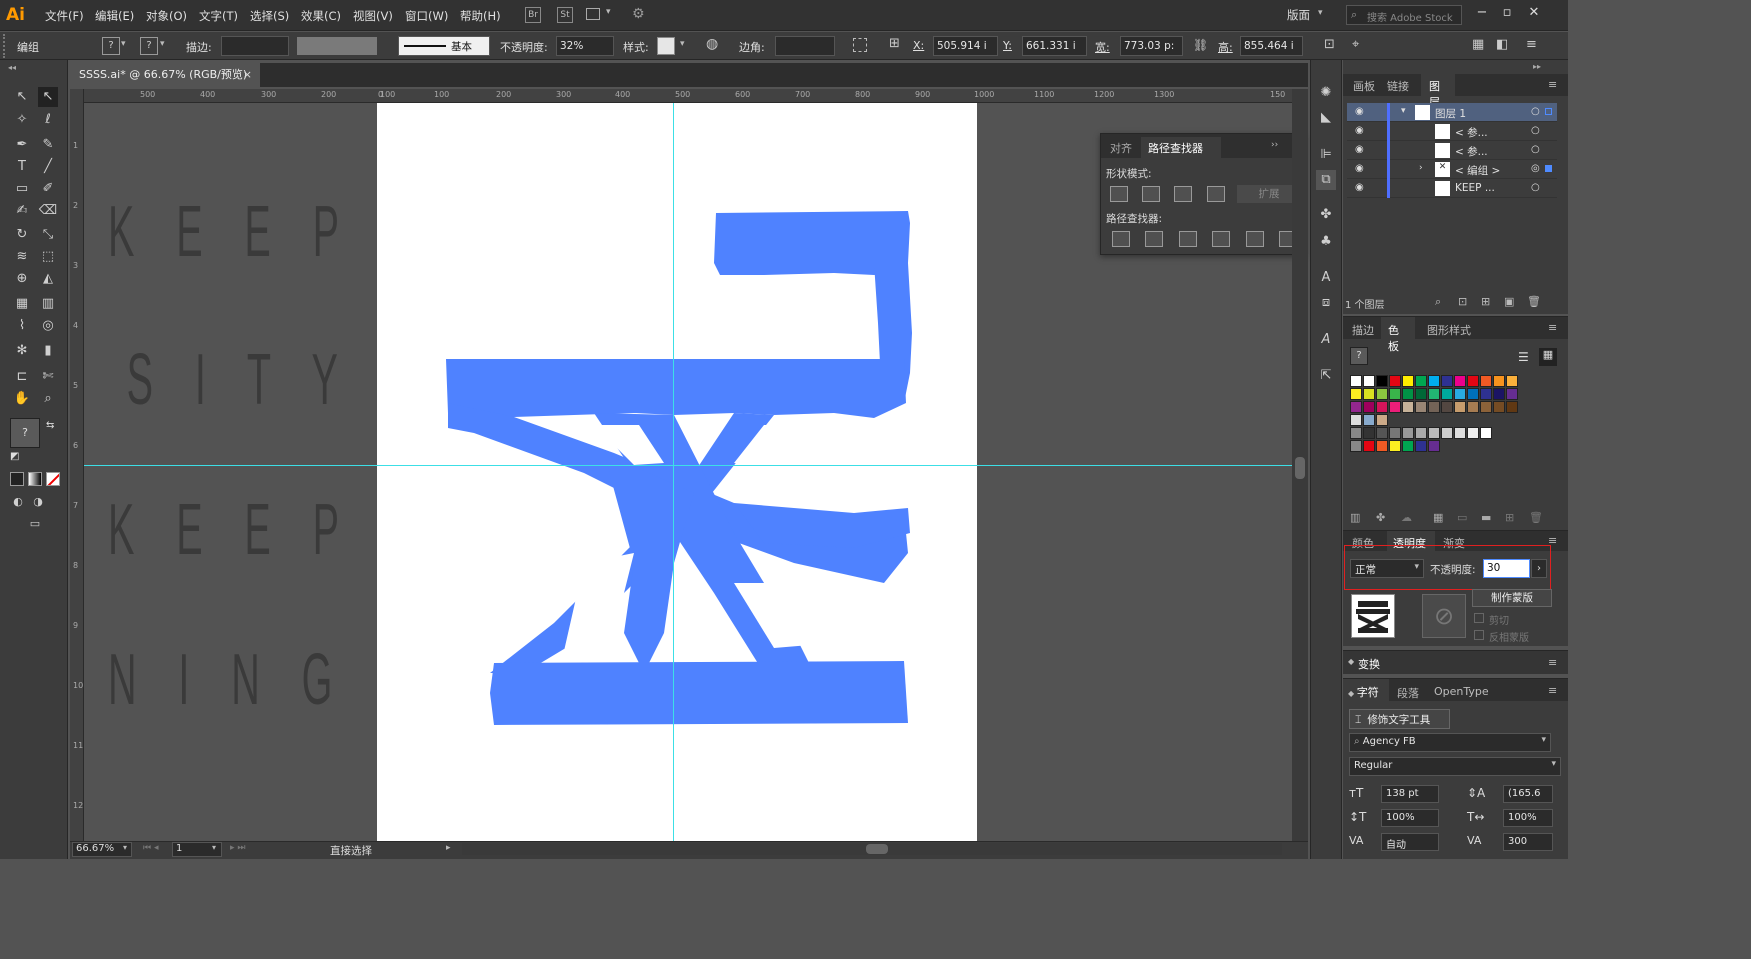 Image resolution: width=1751 pixels, height=959 pixels. Describe the element at coordinates (1298, 15) in the screenshot. I see `workspace-switcher: 版面` at that location.